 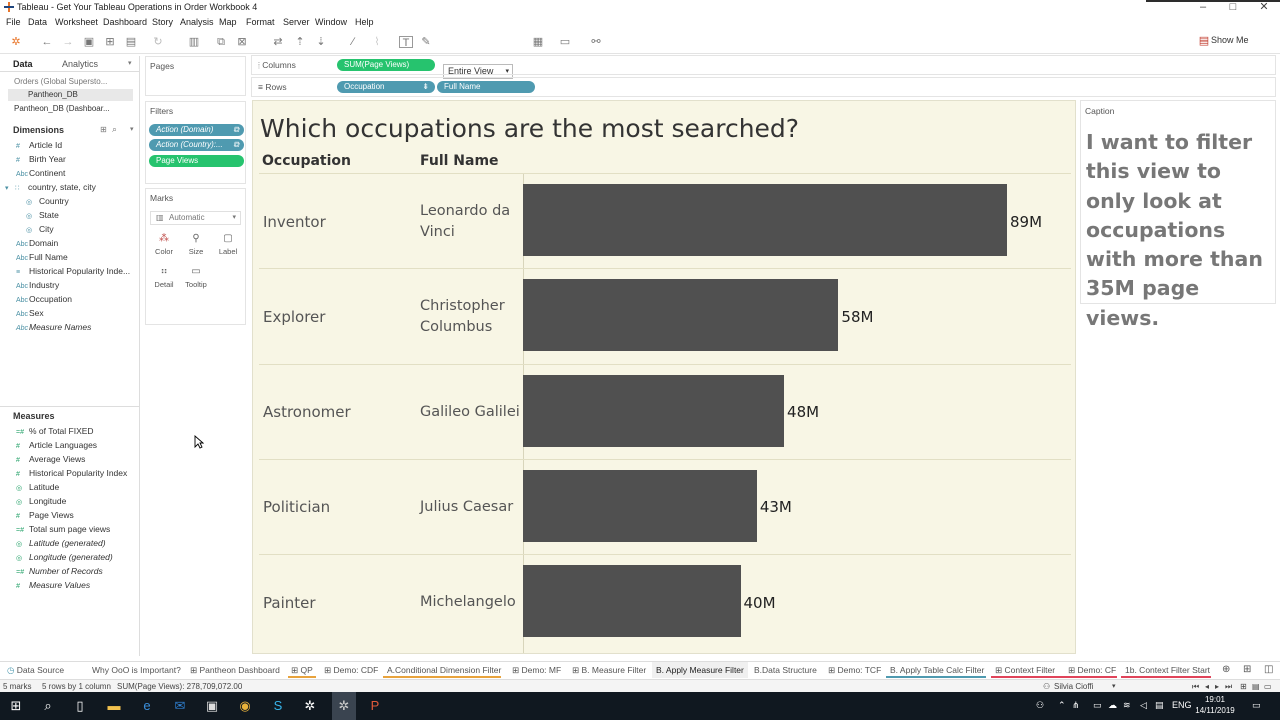 I want to click on tab-data: Data, so click(x=23, y=64).